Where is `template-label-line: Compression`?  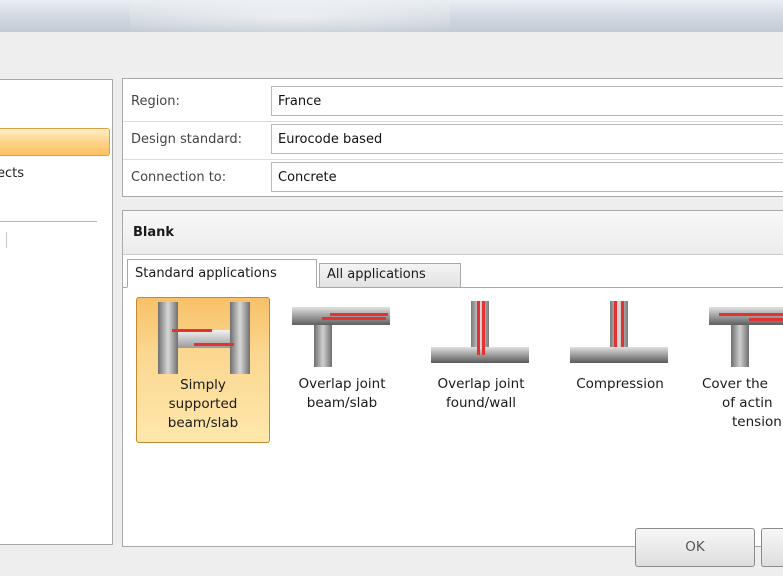 template-label-line: Compression is located at coordinates (620, 384).